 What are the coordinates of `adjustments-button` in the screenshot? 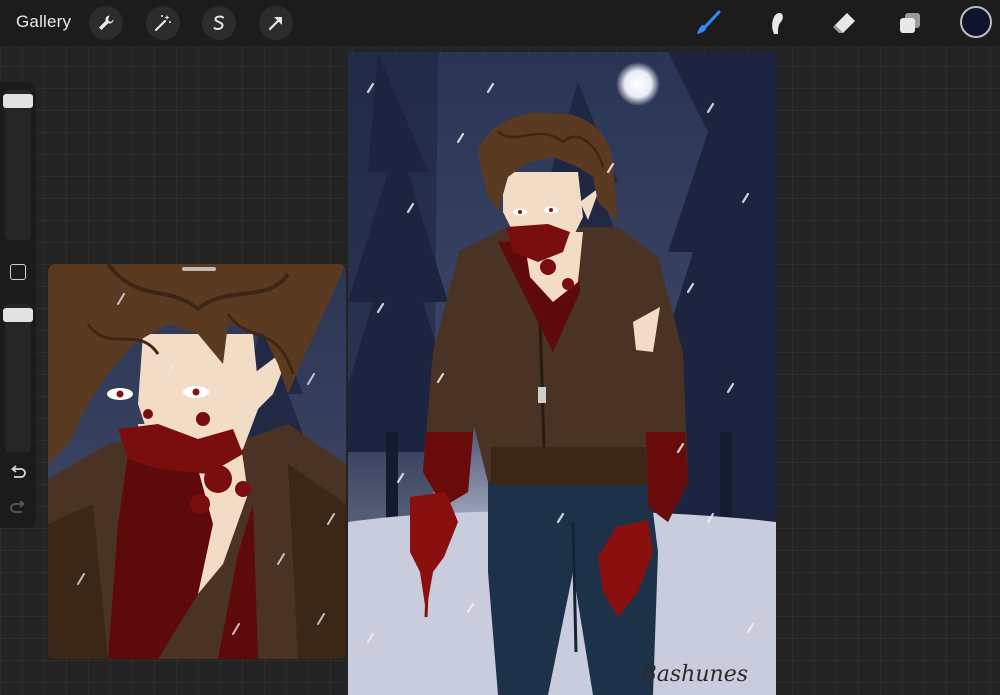 It's located at (163, 23).